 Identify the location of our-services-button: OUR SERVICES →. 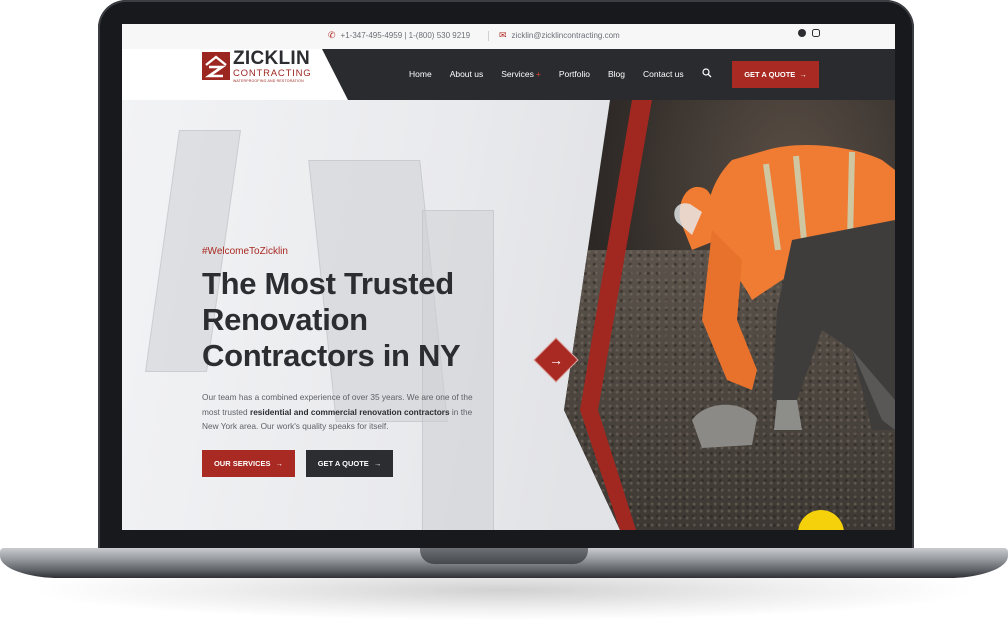
(248, 463).